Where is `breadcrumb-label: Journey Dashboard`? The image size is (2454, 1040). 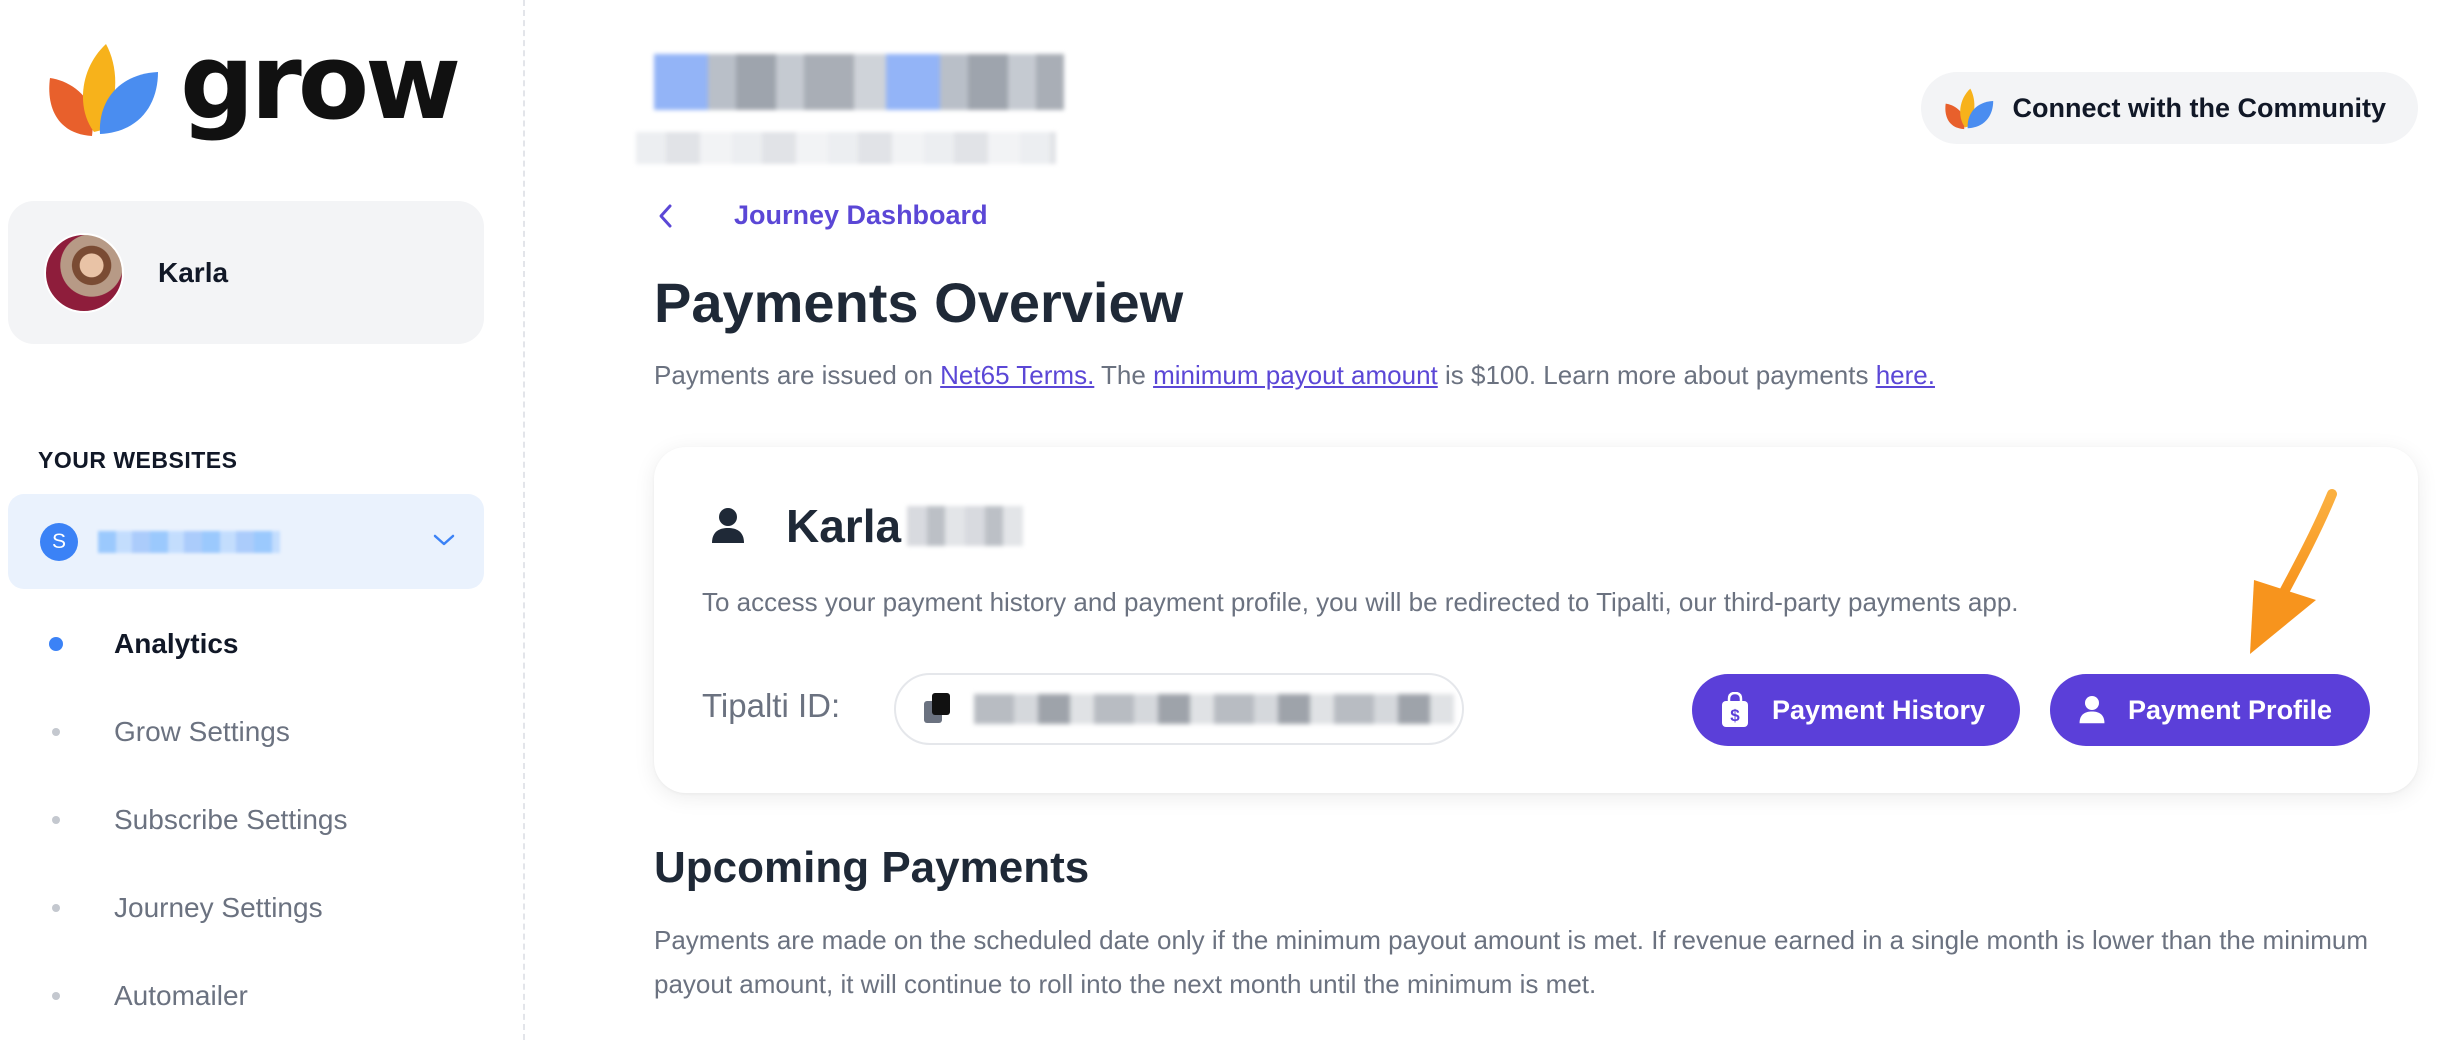
breadcrumb-label: Journey Dashboard is located at coordinates (861, 215).